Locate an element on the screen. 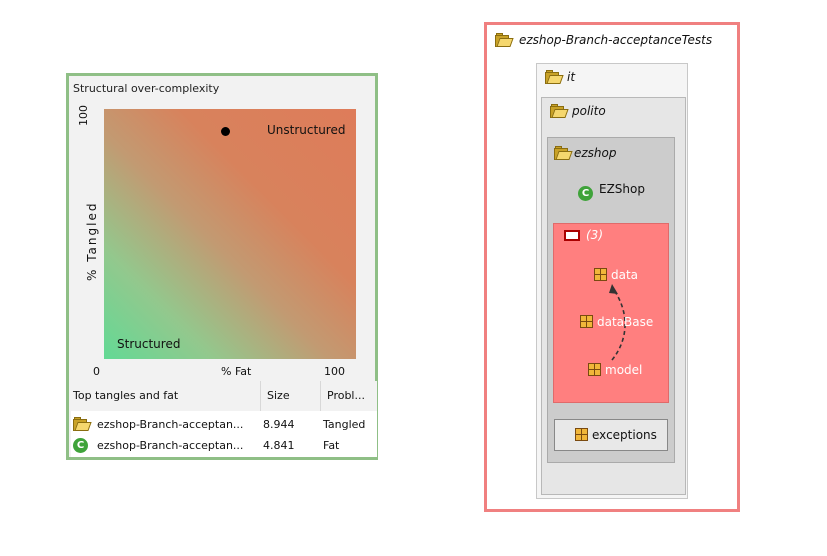 This screenshot has width=827, height=556. unstructured-label: Unstructured is located at coordinates (306, 130).